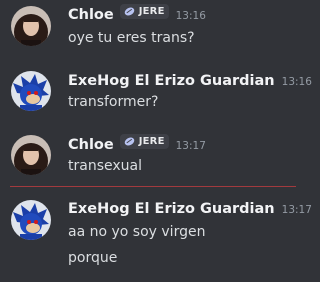 The height and width of the screenshot is (282, 320). What do you see at coordinates (131, 38) in the screenshot?
I see `message-text: oye tu eres trans?` at bounding box center [131, 38].